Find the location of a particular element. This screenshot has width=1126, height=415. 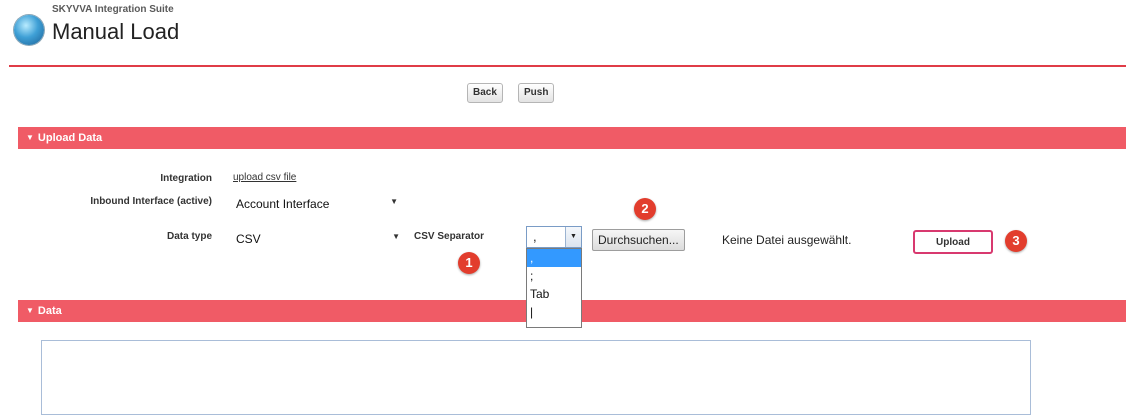

back-button: Back is located at coordinates (485, 93).